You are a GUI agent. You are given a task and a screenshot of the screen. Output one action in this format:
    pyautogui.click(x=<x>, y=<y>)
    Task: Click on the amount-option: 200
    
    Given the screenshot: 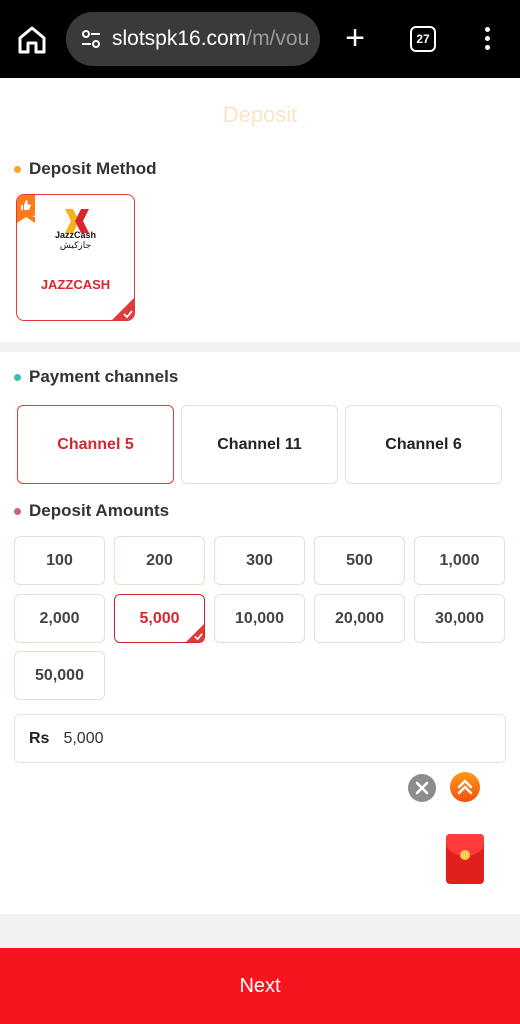 What is the action you would take?
    pyautogui.click(x=159, y=560)
    